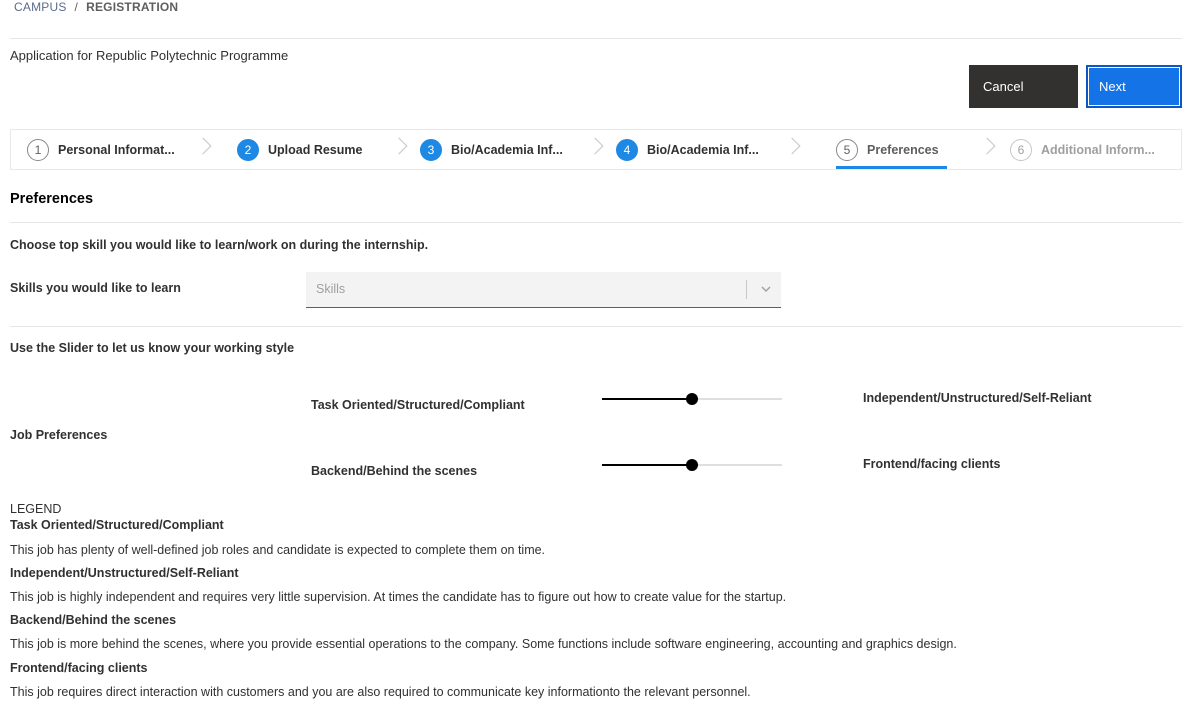  Describe the element at coordinates (52, 199) in the screenshot. I see `section-title: Preferences` at that location.